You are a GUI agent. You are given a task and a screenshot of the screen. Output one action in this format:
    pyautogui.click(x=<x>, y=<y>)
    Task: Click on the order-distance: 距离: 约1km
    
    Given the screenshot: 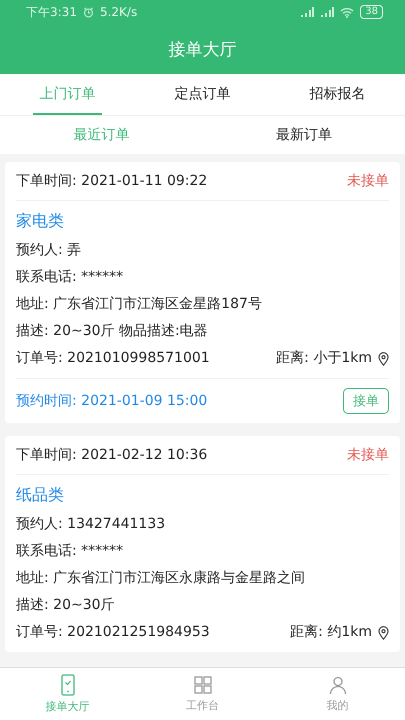 What is the action you would take?
    pyautogui.click(x=331, y=632)
    